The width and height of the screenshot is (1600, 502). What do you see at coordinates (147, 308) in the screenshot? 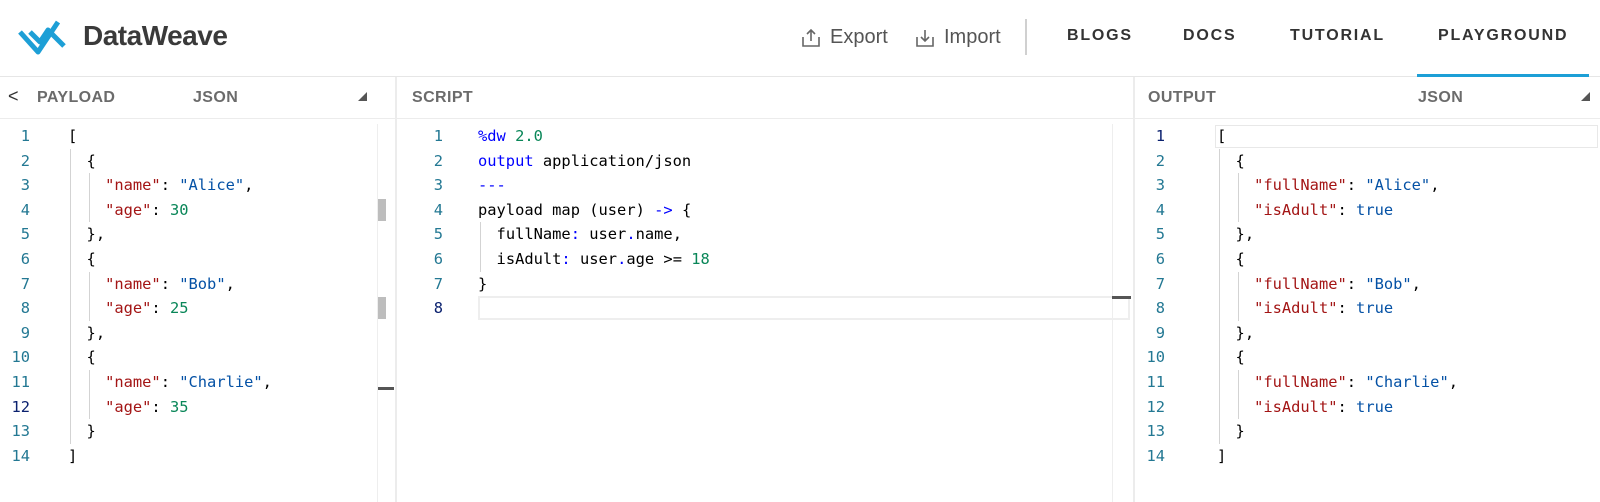
I see `code-line: "age": 25` at bounding box center [147, 308].